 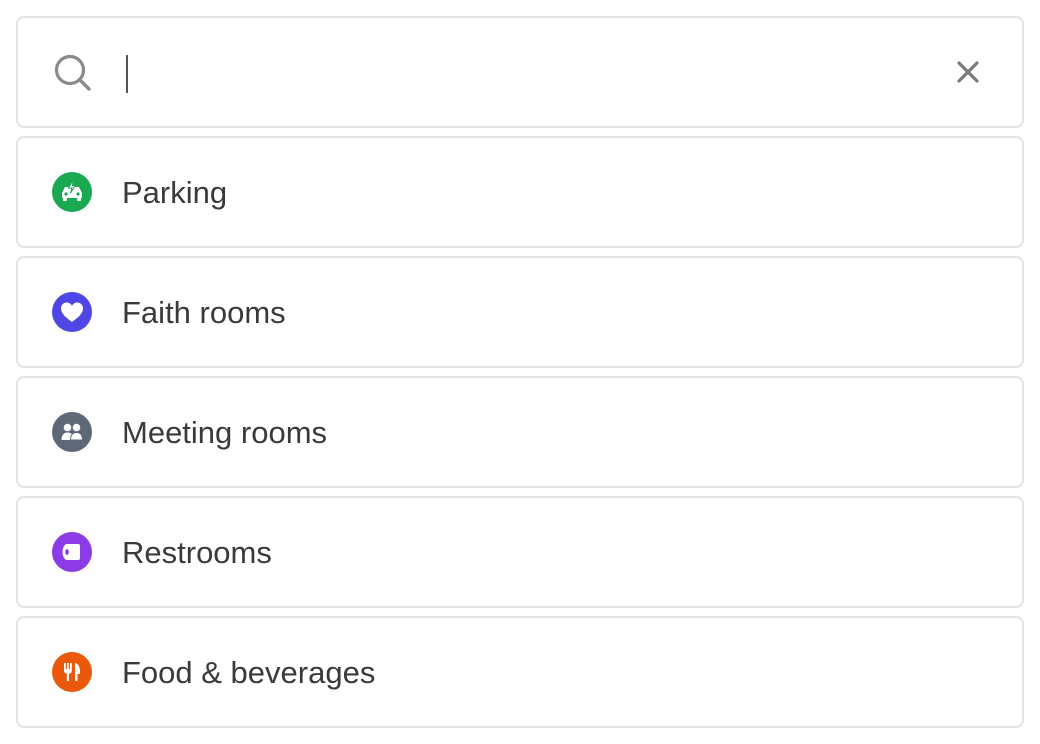 I want to click on search-icon, so click(x=72, y=72).